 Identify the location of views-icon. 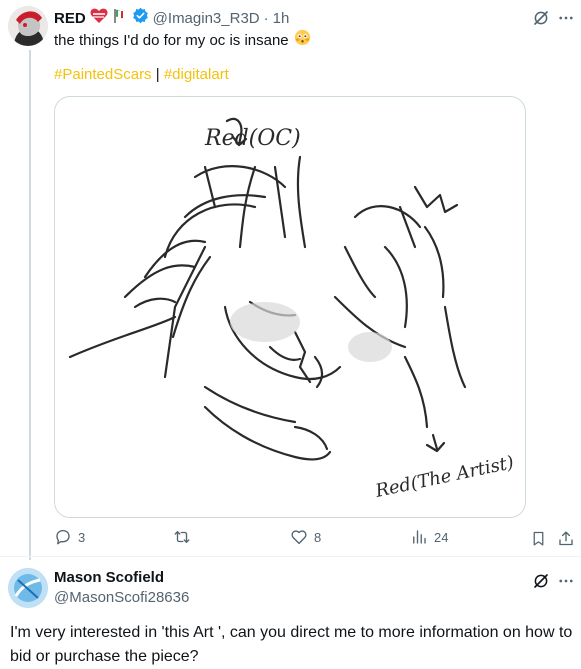
(419, 537).